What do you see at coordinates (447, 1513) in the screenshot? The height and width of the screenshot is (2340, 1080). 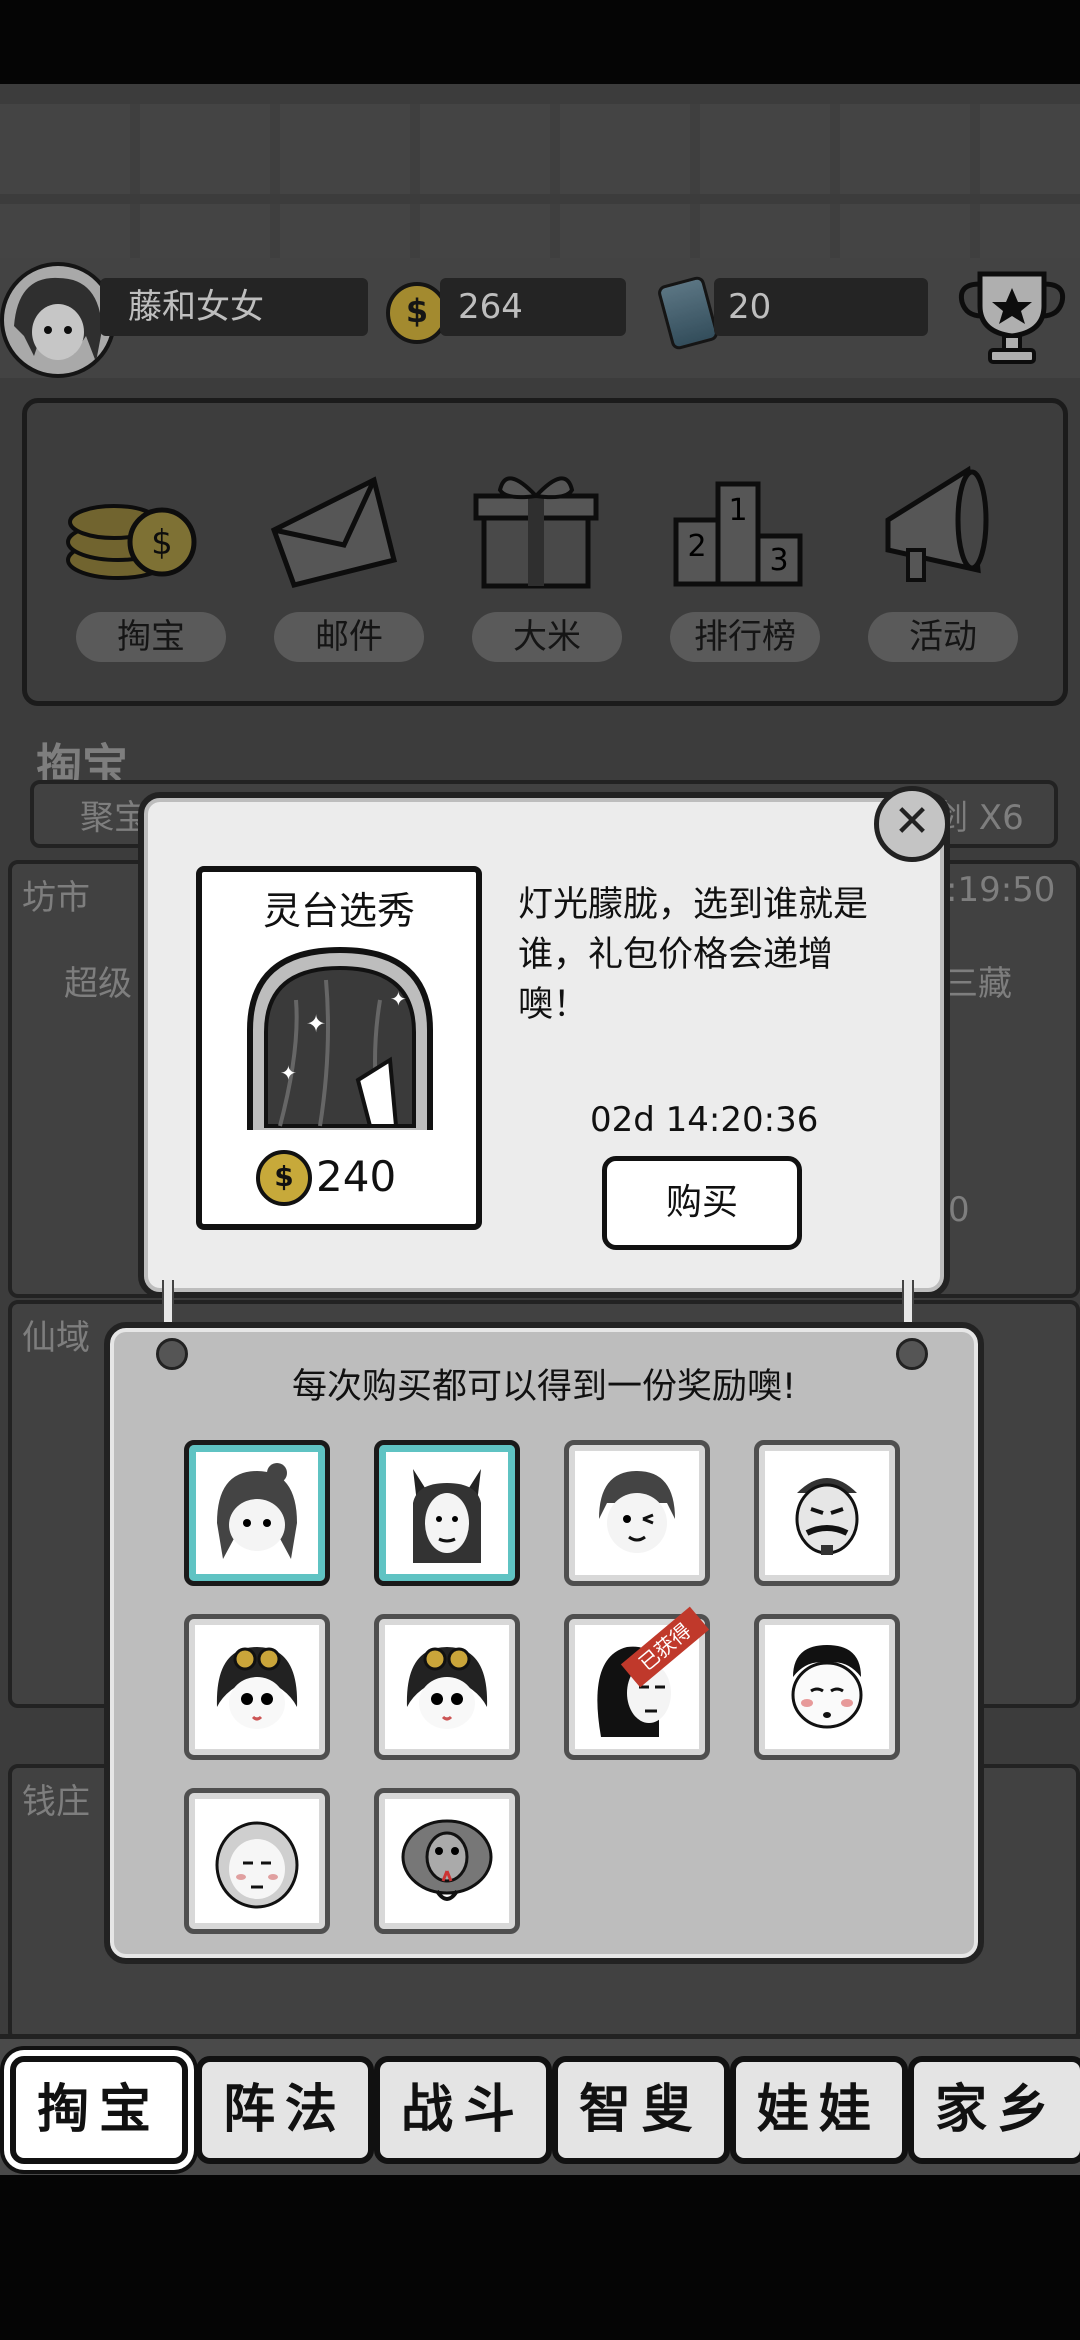 I see `reward-woman-catears` at bounding box center [447, 1513].